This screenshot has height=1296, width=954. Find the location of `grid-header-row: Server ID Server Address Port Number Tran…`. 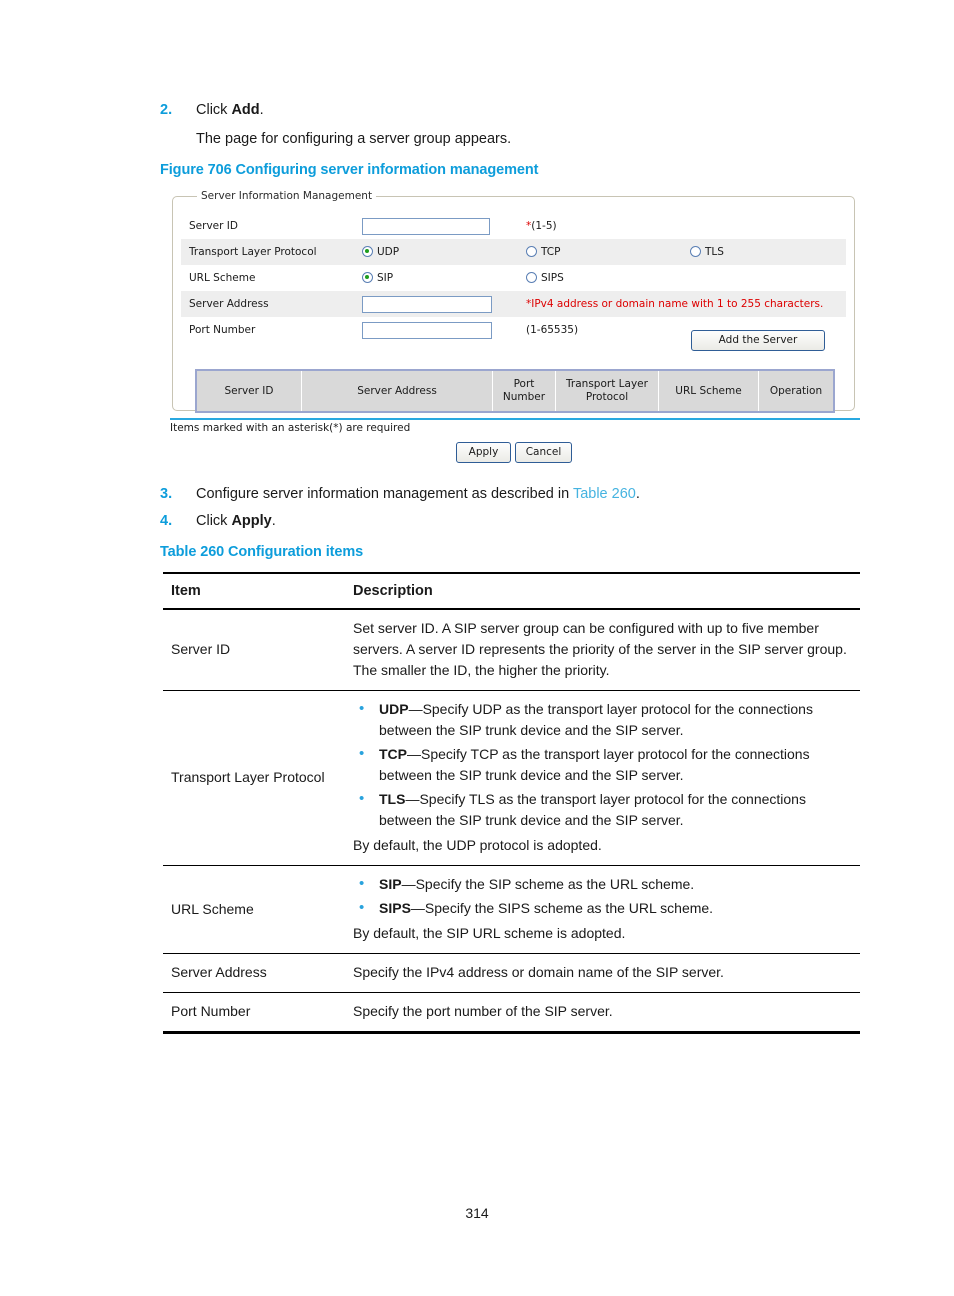

grid-header-row: Server ID Server Address Port Number Tran… is located at coordinates (515, 391).